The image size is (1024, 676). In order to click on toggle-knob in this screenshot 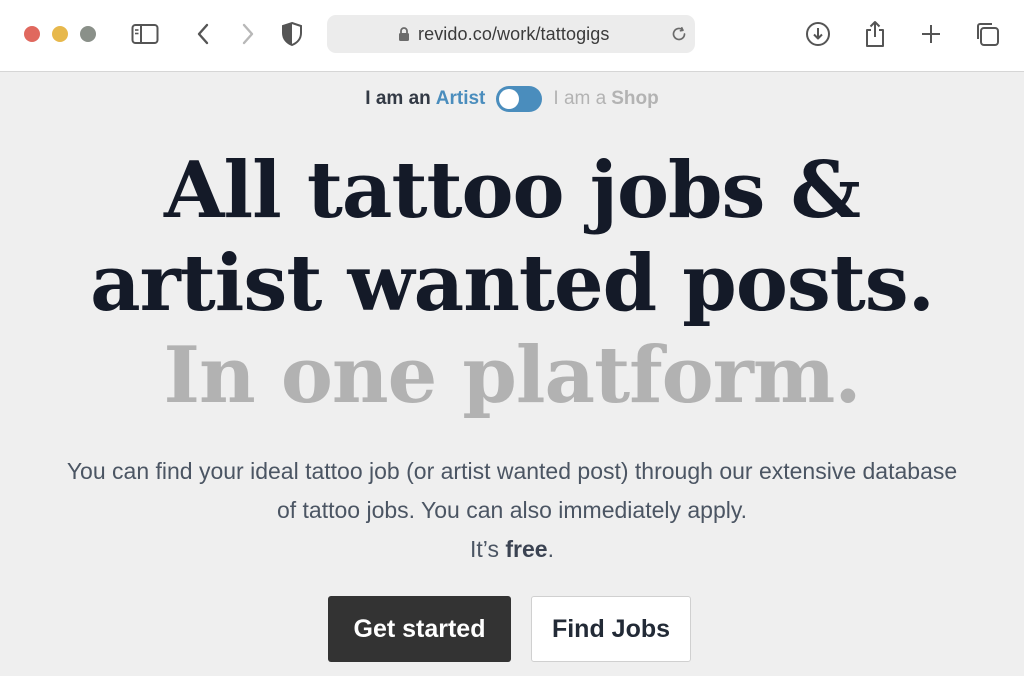, I will do `click(509, 99)`.